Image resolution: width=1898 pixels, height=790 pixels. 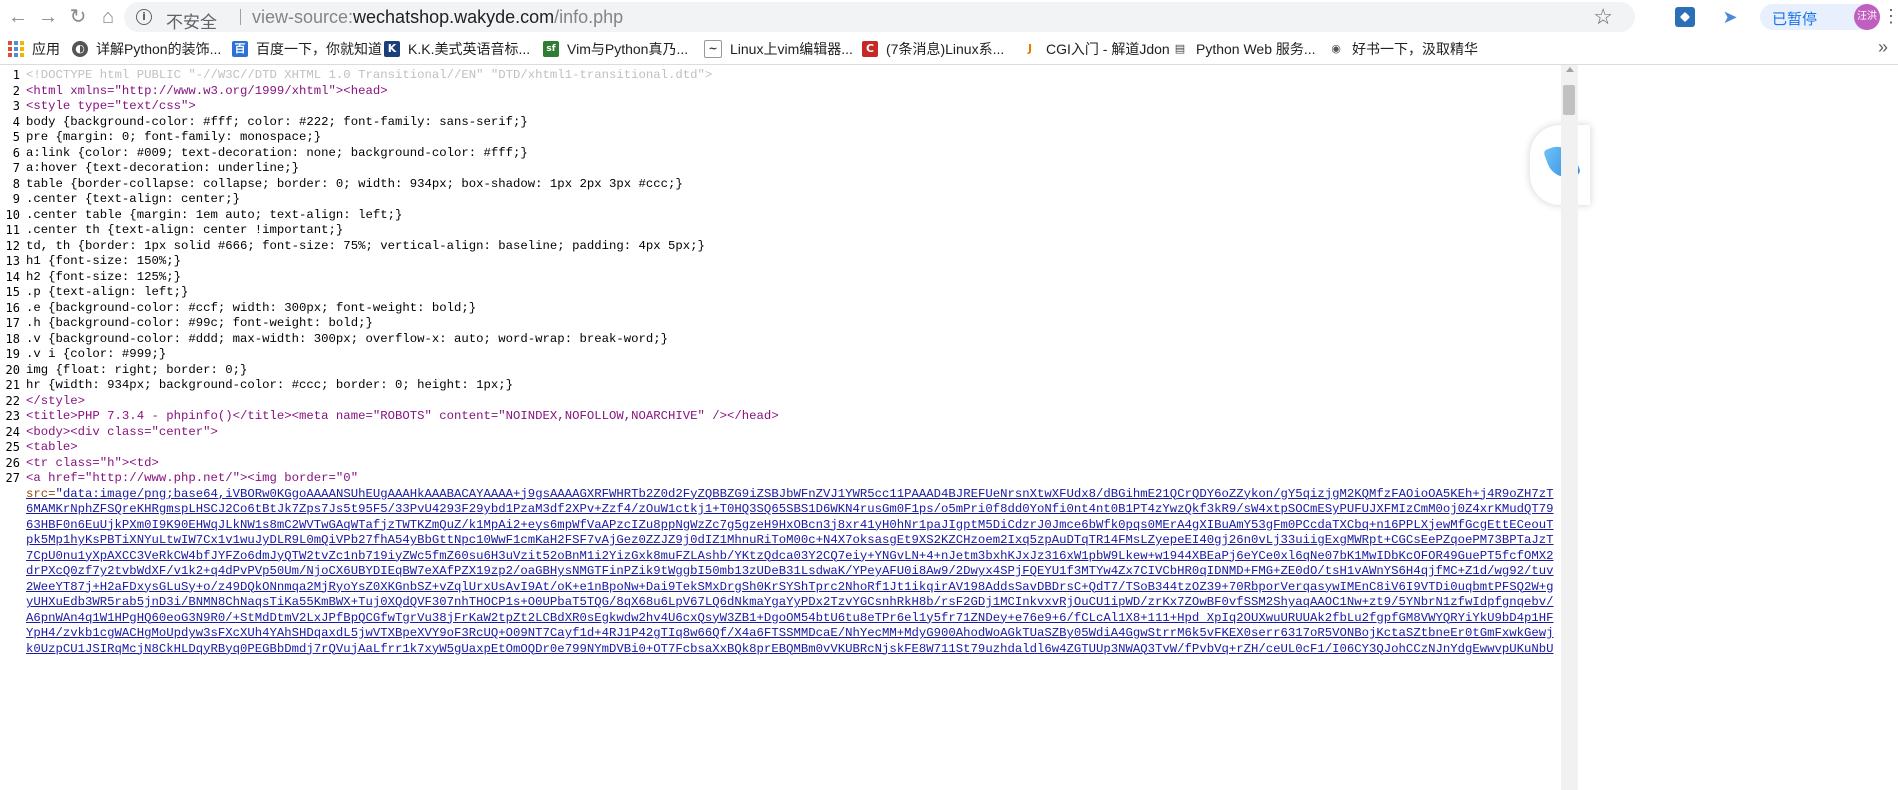 I want to click on source-line: <body><div class="center">, so click(x=122, y=431).